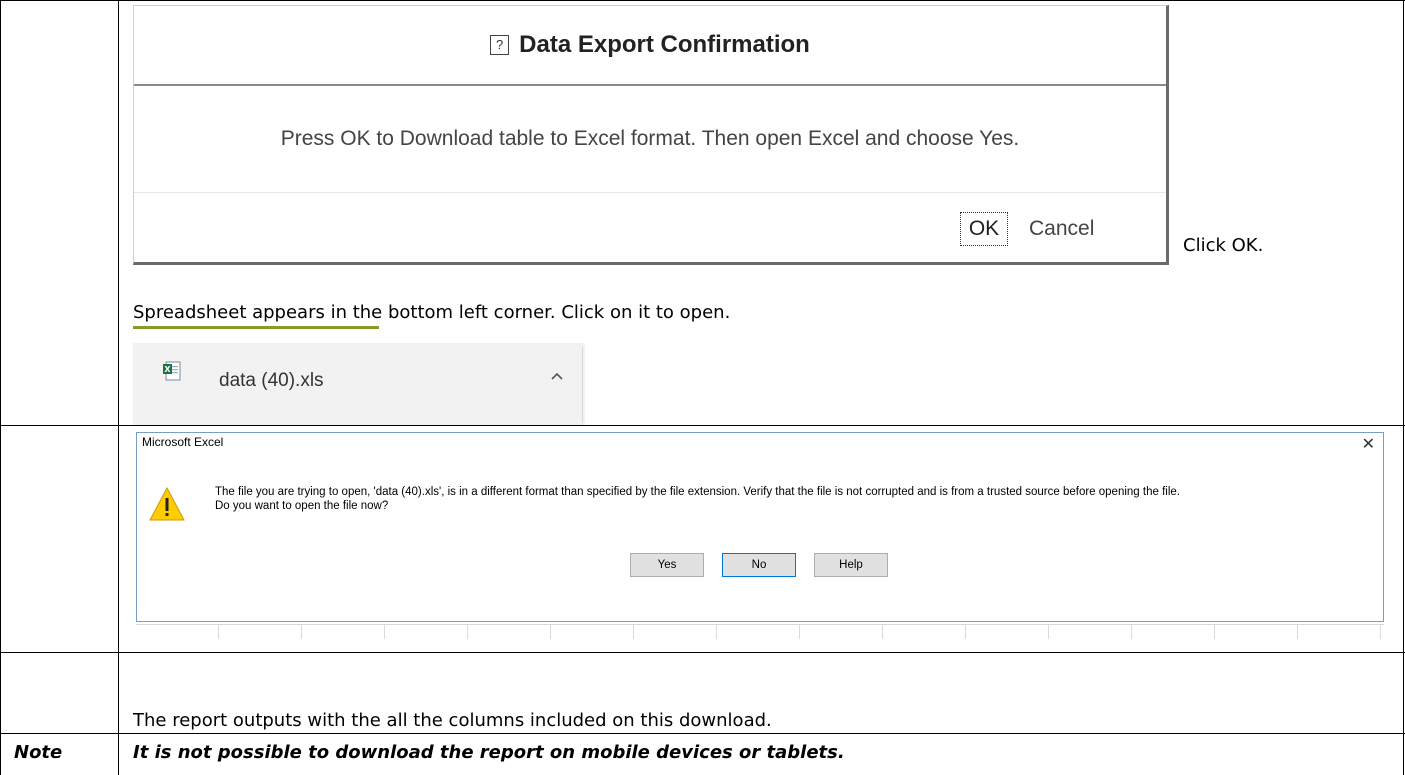 Image resolution: width=1405 pixels, height=775 pixels. Describe the element at coordinates (1403, 387) in the screenshot. I see `table-border-right` at that location.